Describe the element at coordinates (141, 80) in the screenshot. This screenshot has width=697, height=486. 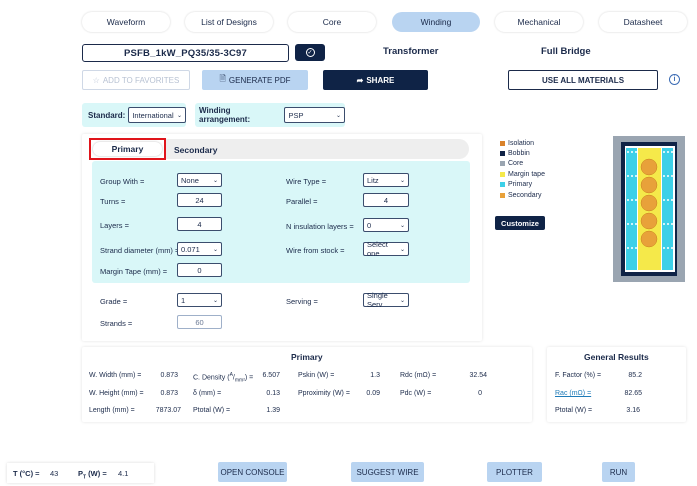
I see `add-to-favorites-label: ADD TO FAVORITES` at that location.